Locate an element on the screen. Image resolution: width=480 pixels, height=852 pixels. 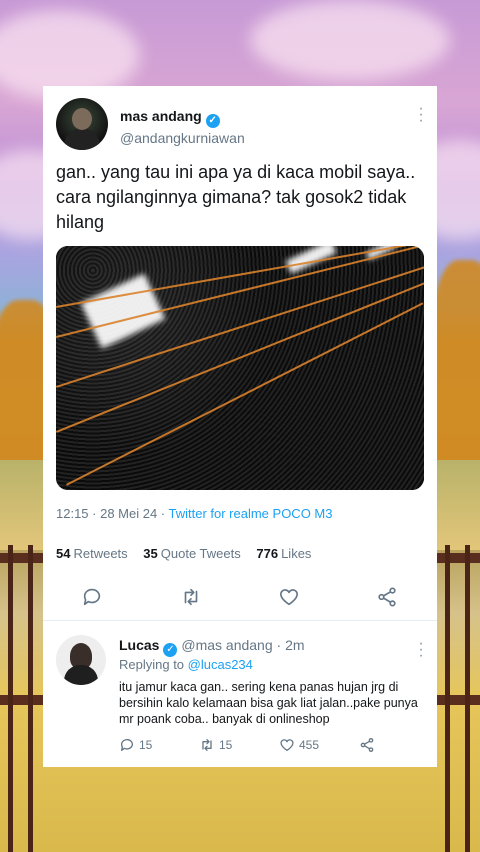
quotes-label: Quote Tweets is located at coordinates (200, 553).